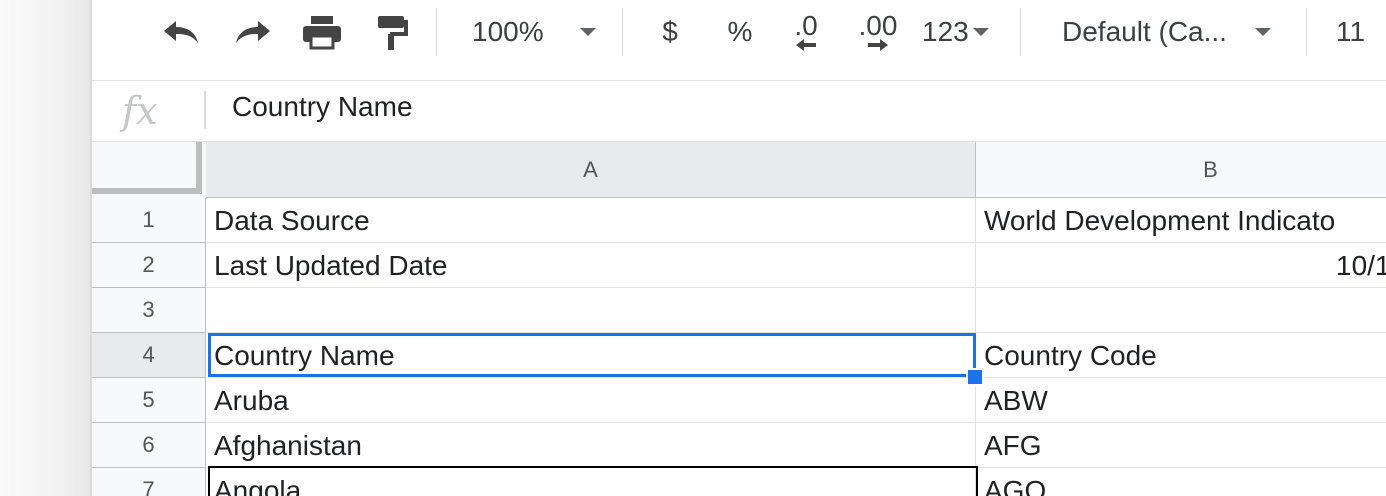  What do you see at coordinates (593, 481) in the screenshot?
I see `range-border` at bounding box center [593, 481].